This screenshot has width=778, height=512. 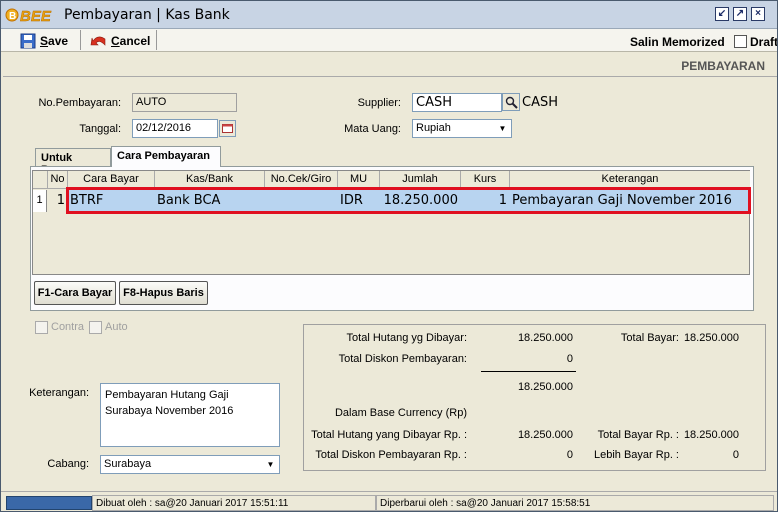 I want to click on search-icon, so click(x=511, y=102).